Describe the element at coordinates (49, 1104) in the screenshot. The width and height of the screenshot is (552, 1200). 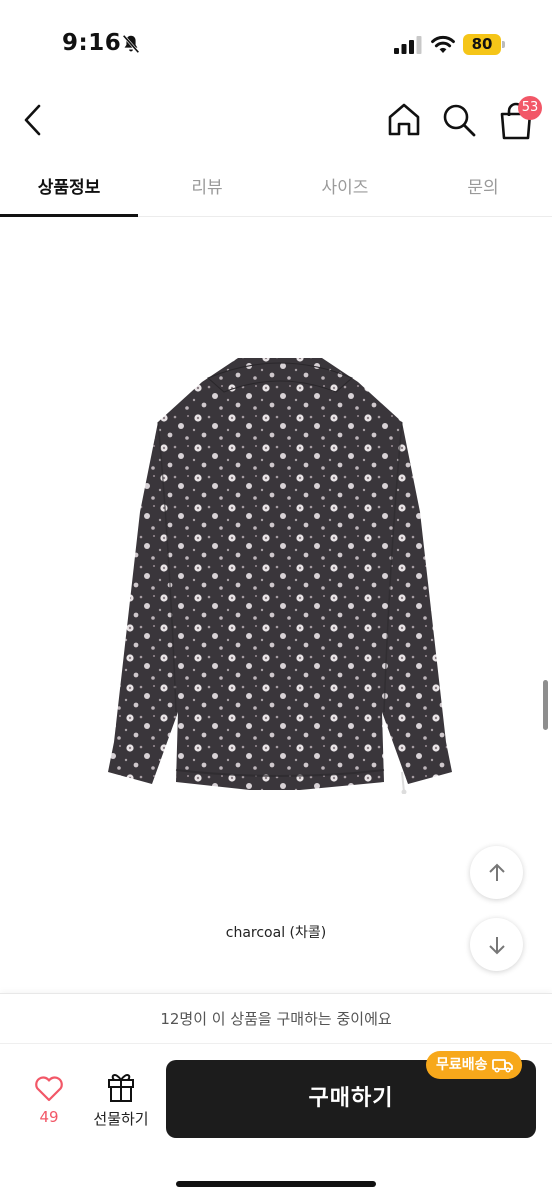
I see `like-button: 49` at that location.